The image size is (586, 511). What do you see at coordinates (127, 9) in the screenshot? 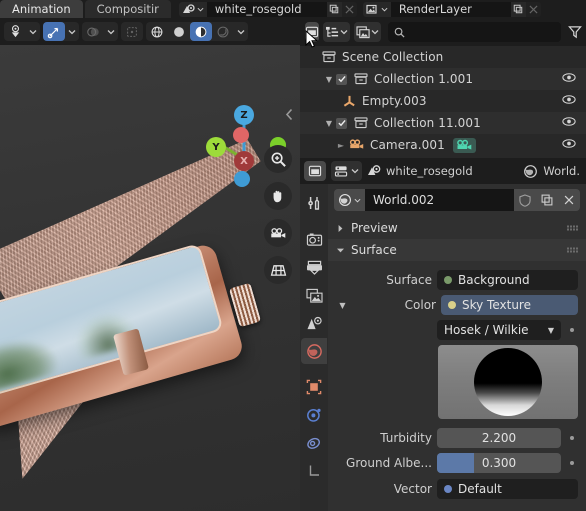
I see `workspace-tab-compositing: Compositir` at bounding box center [127, 9].